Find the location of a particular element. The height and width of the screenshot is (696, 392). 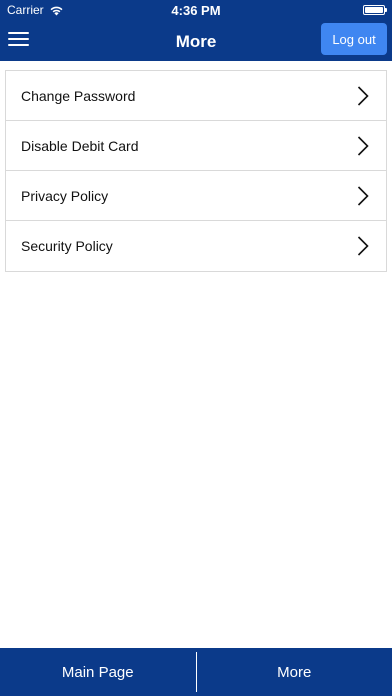

menu-item-label: Security Policy is located at coordinates (67, 246).